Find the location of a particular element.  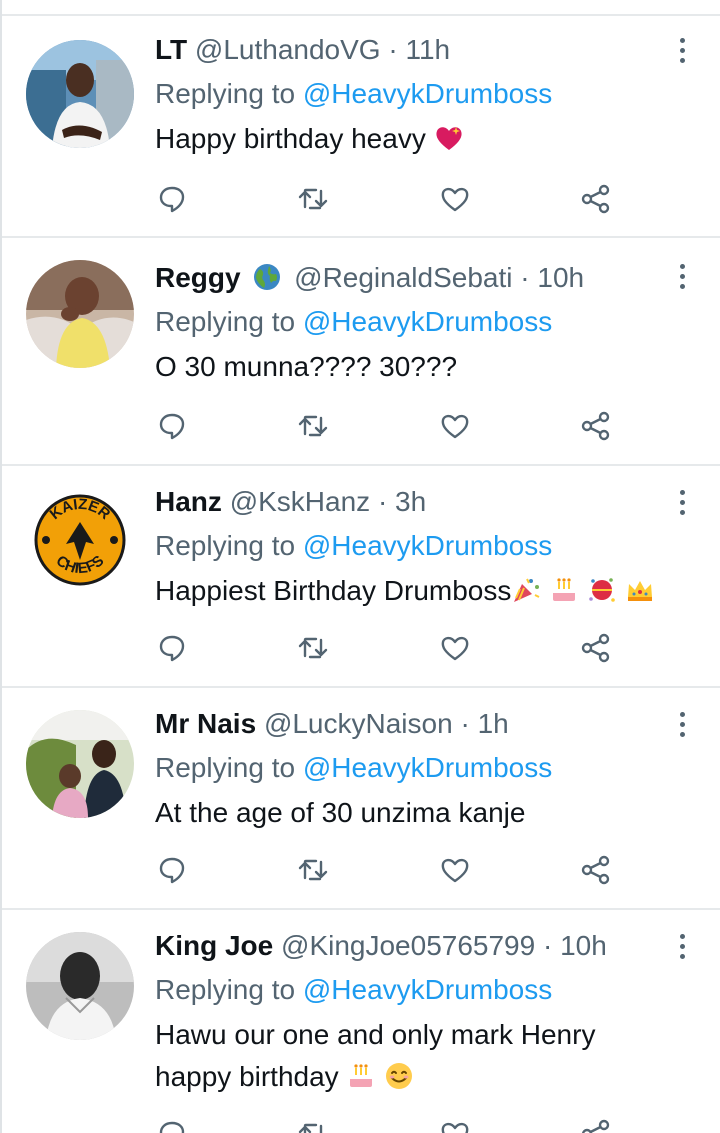

timestamp: 3h is located at coordinates (410, 501).